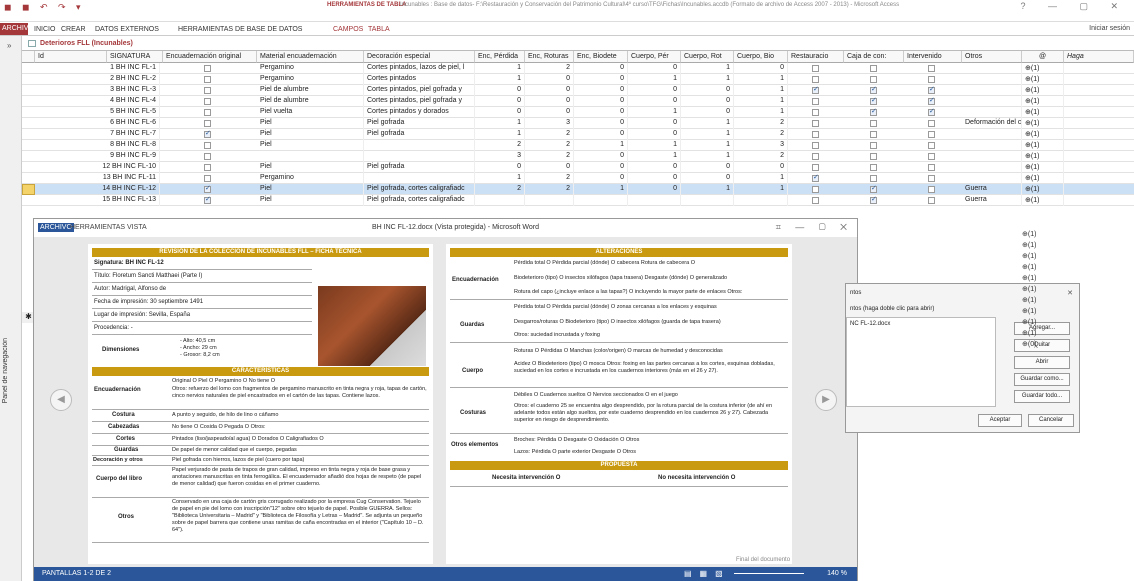 This screenshot has height=581, width=1134. What do you see at coordinates (761, 200) in the screenshot?
I see `cell-cuerpo-bio` at bounding box center [761, 200].